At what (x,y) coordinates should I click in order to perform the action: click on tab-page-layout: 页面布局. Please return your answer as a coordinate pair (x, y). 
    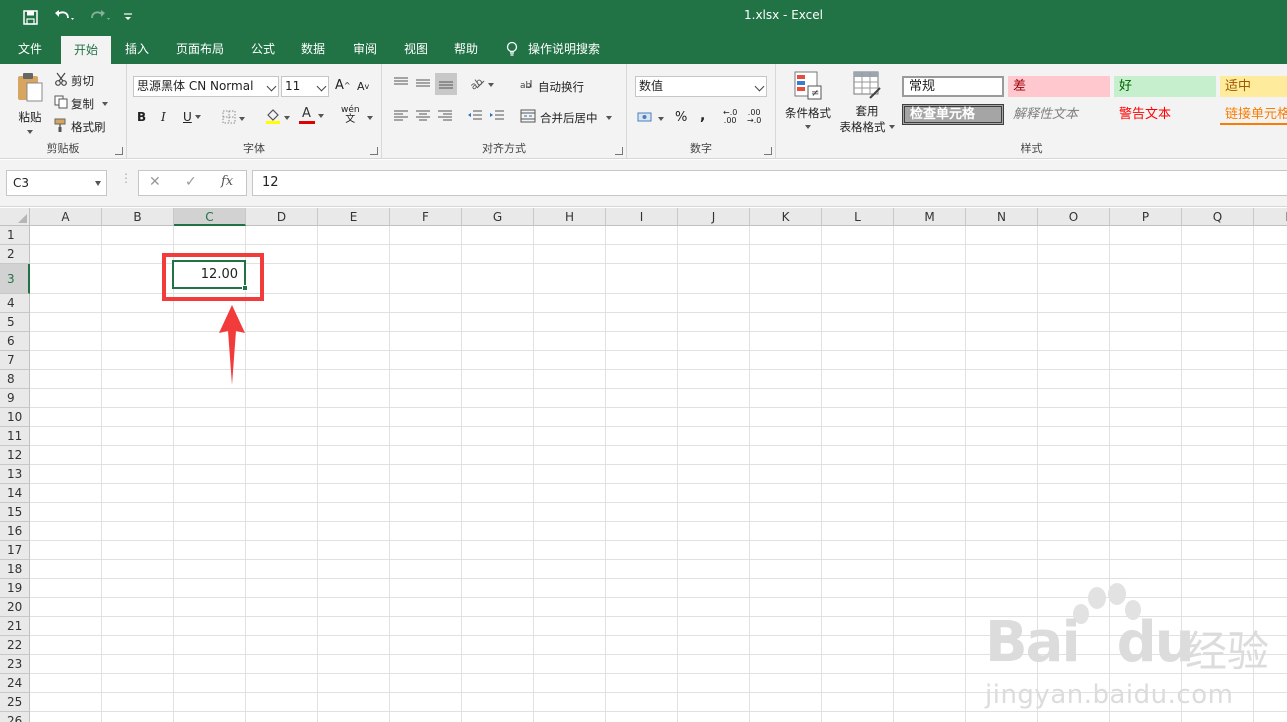
    Looking at the image, I should click on (200, 49).